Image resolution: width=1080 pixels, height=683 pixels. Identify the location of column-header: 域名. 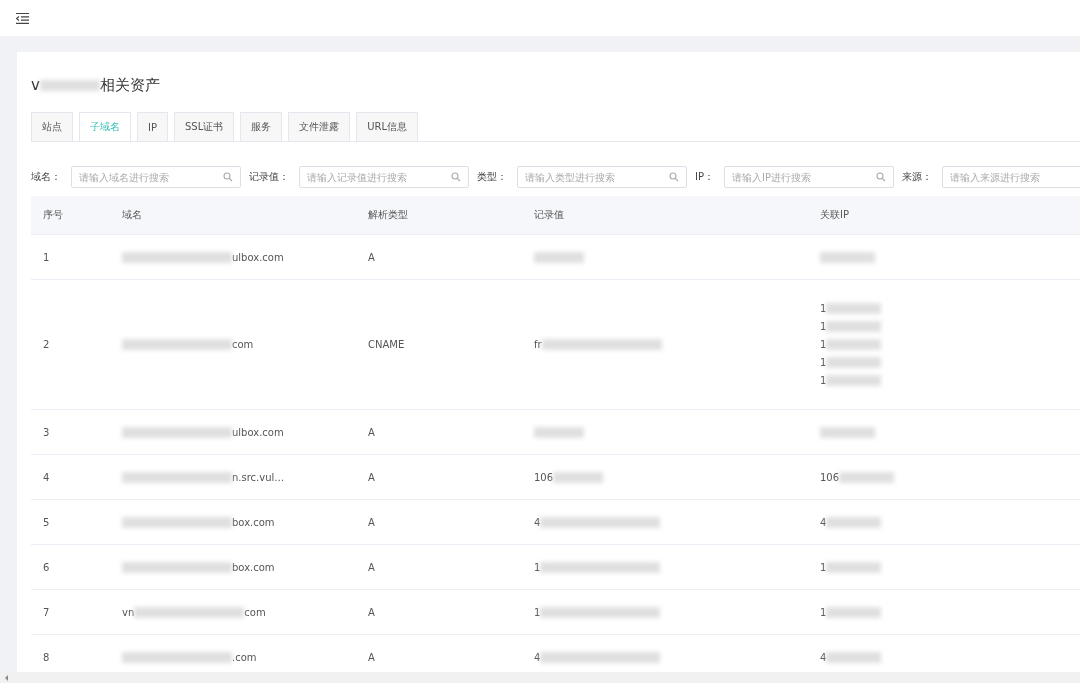
(132, 215).